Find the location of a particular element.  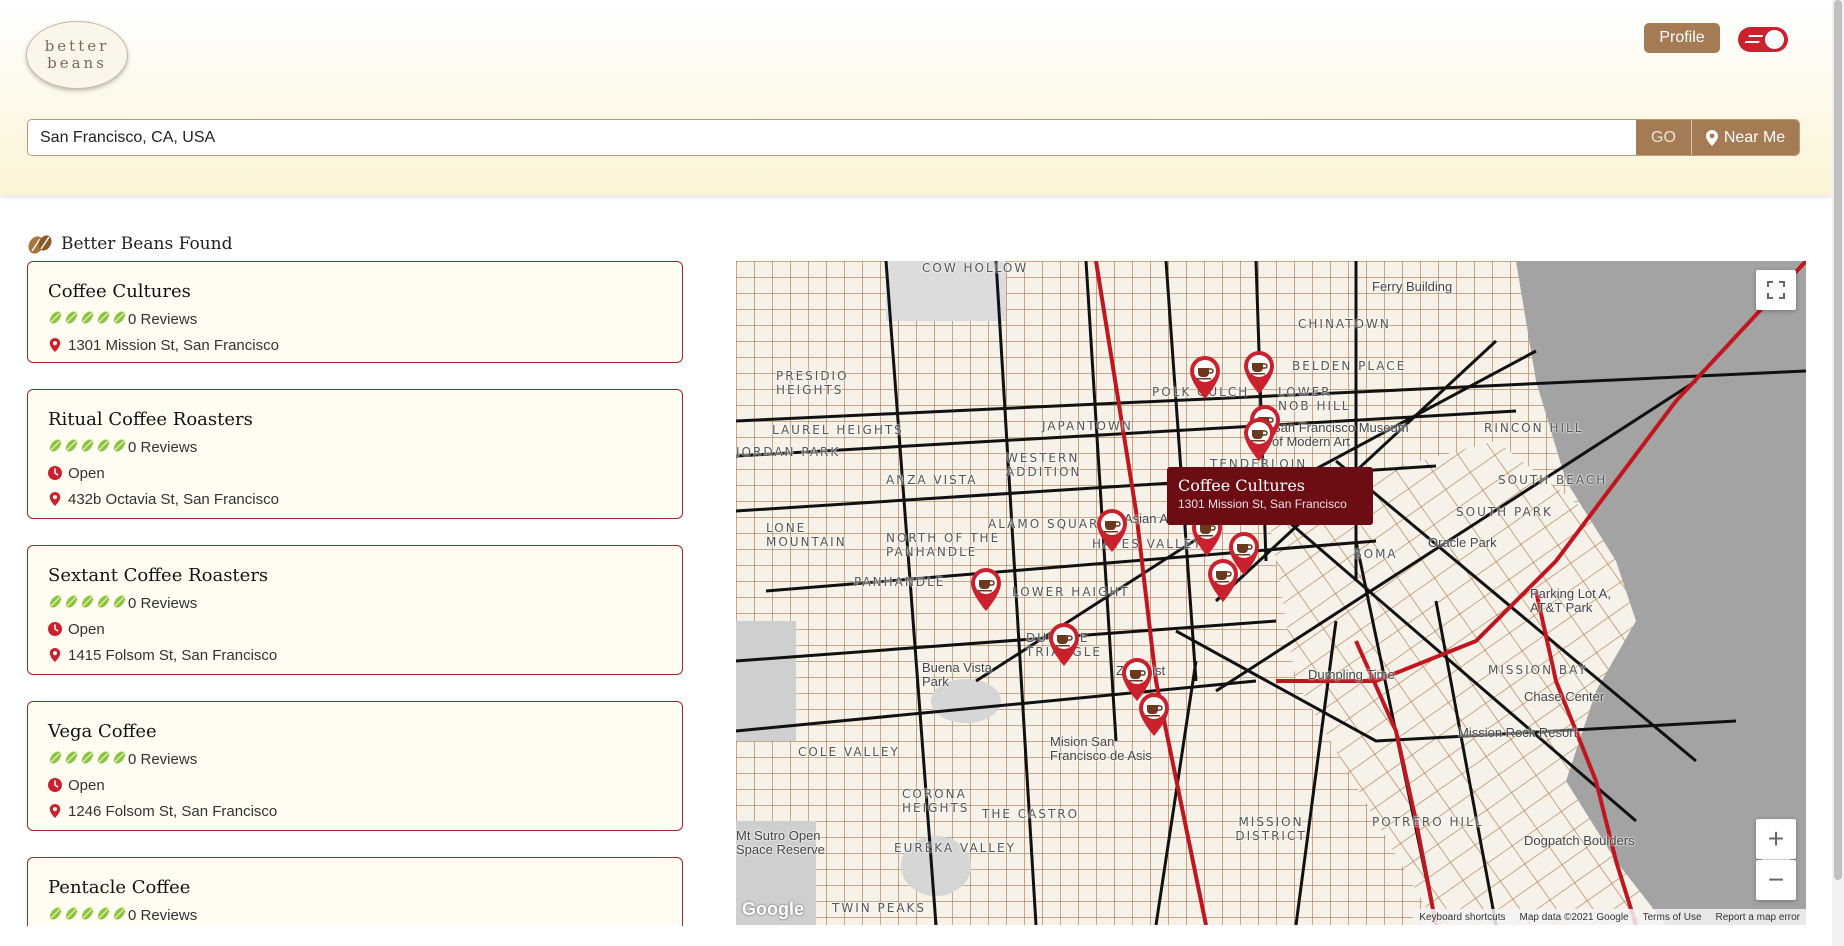

map-label: NORTH OF THE PANHANDLE is located at coordinates (943, 545).